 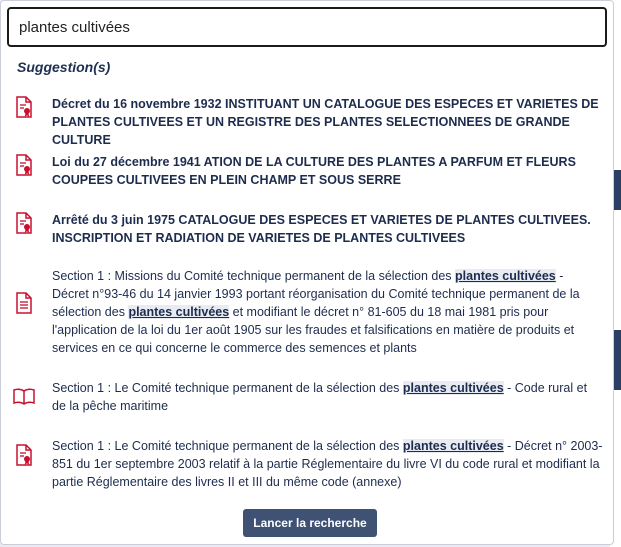 I want to click on document-lines-icon, so click(x=24, y=303).